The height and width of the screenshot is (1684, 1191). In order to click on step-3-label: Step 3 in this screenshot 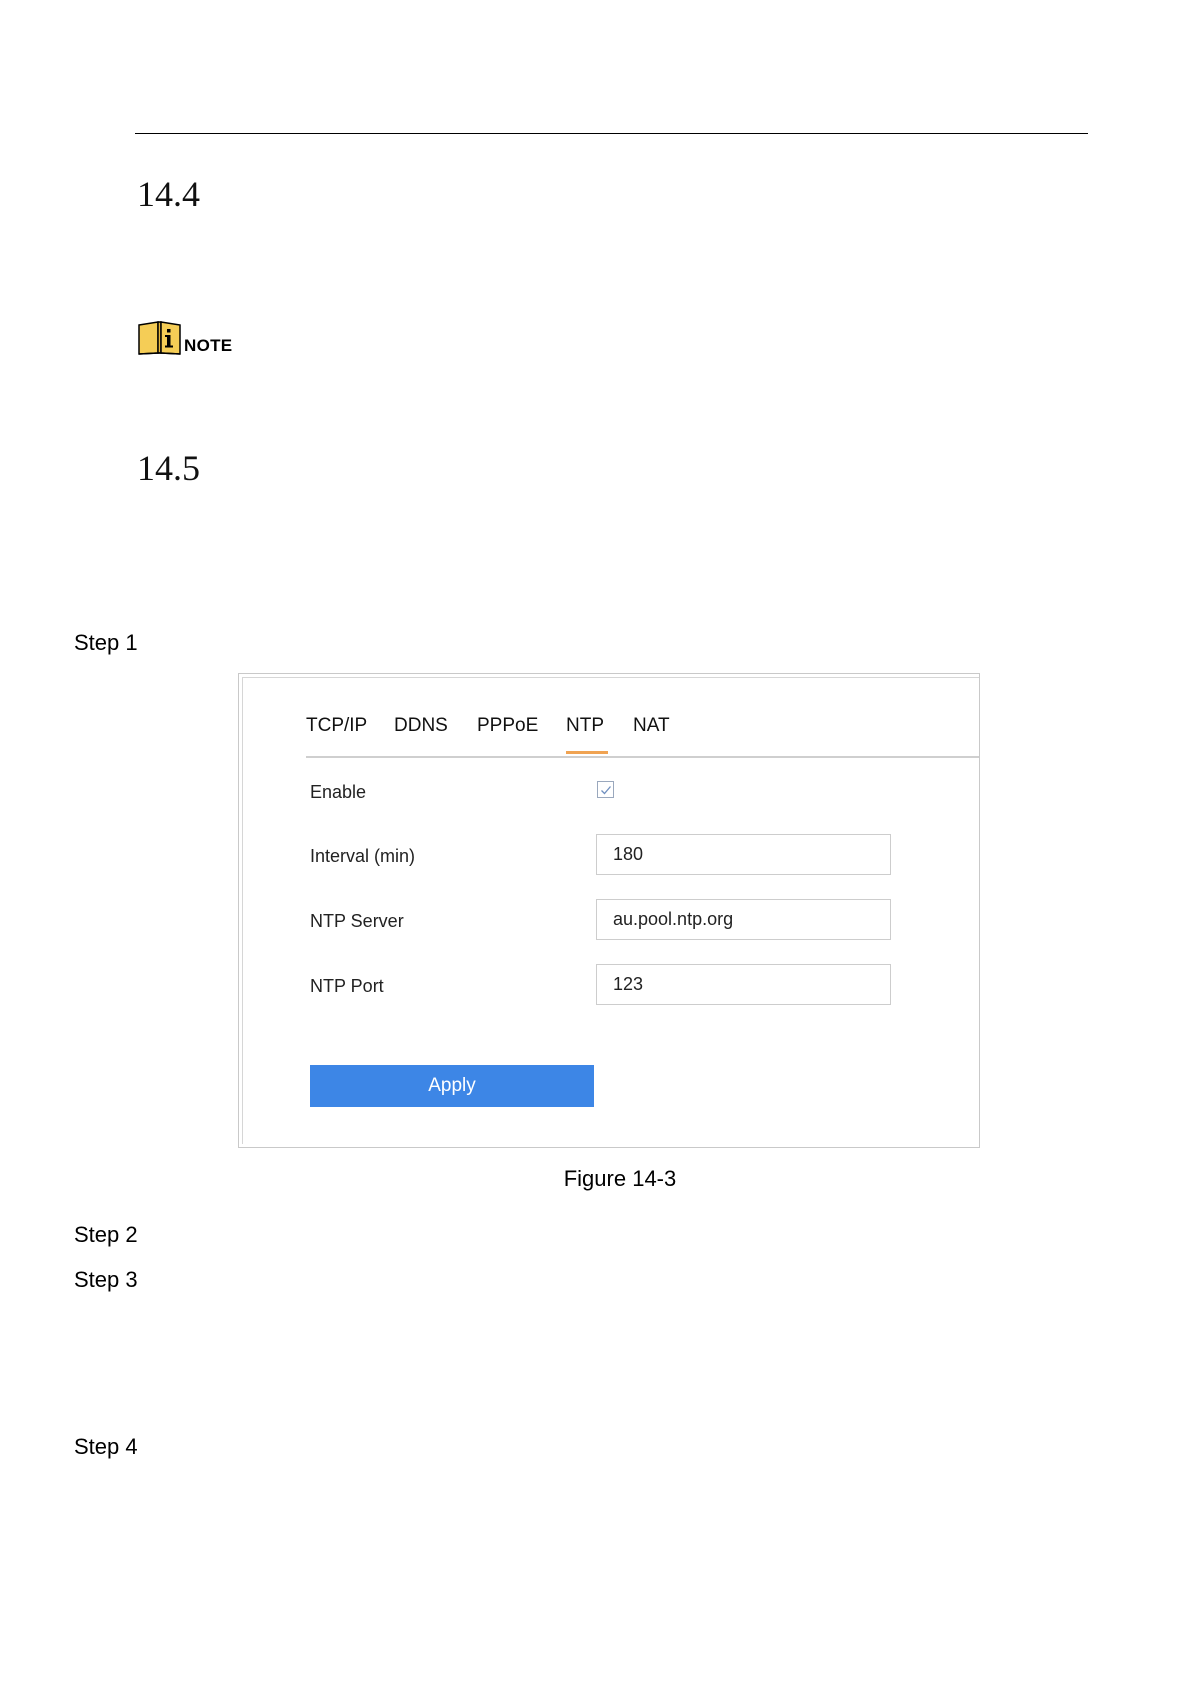, I will do `click(106, 1279)`.